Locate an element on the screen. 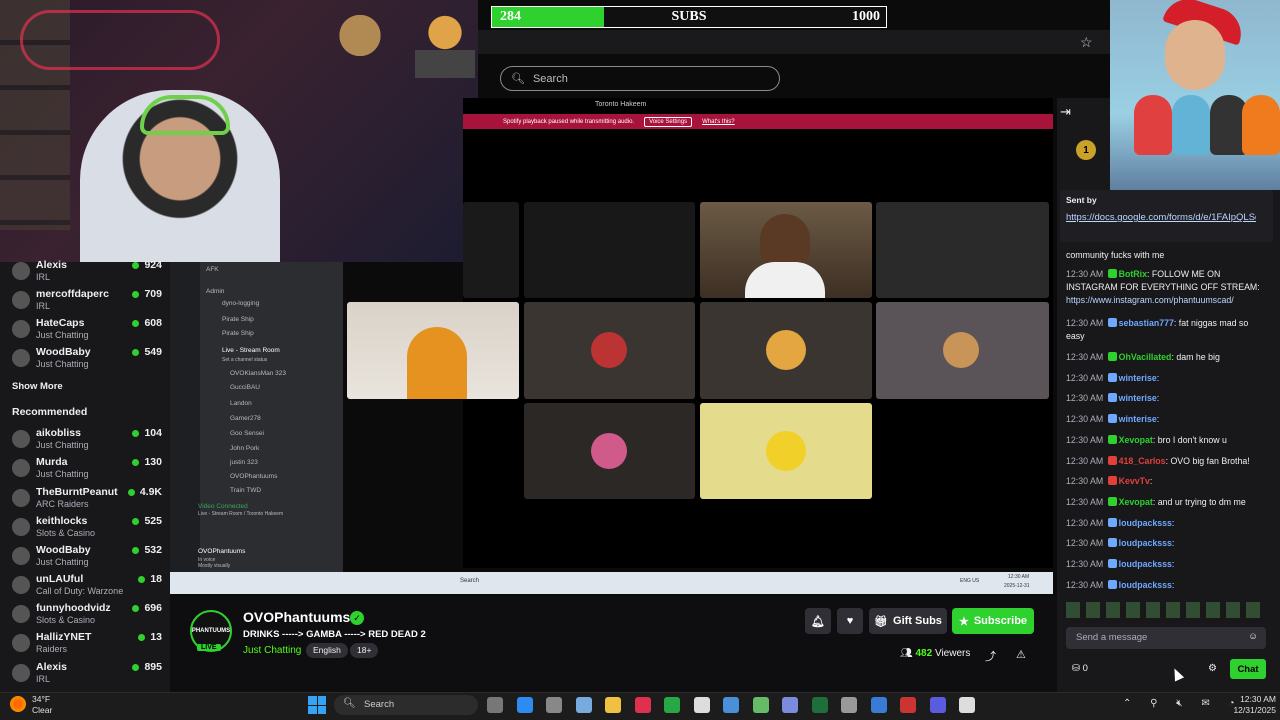  copilot-icon is located at coordinates (583, 705).